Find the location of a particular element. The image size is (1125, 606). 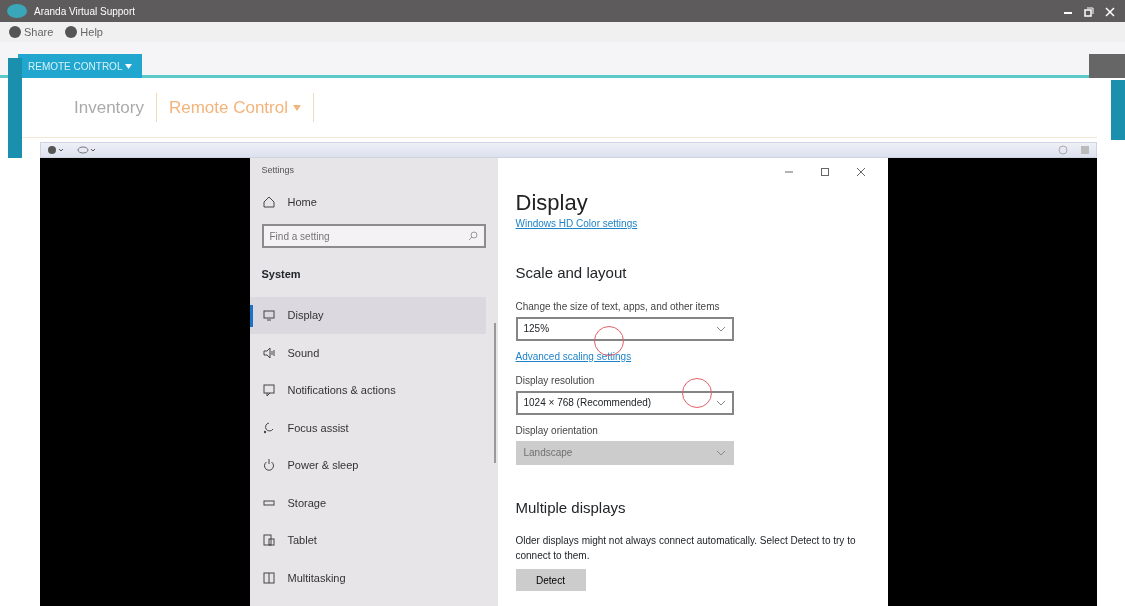

window-title: Aranda Virtual Support is located at coordinates (84, 11).